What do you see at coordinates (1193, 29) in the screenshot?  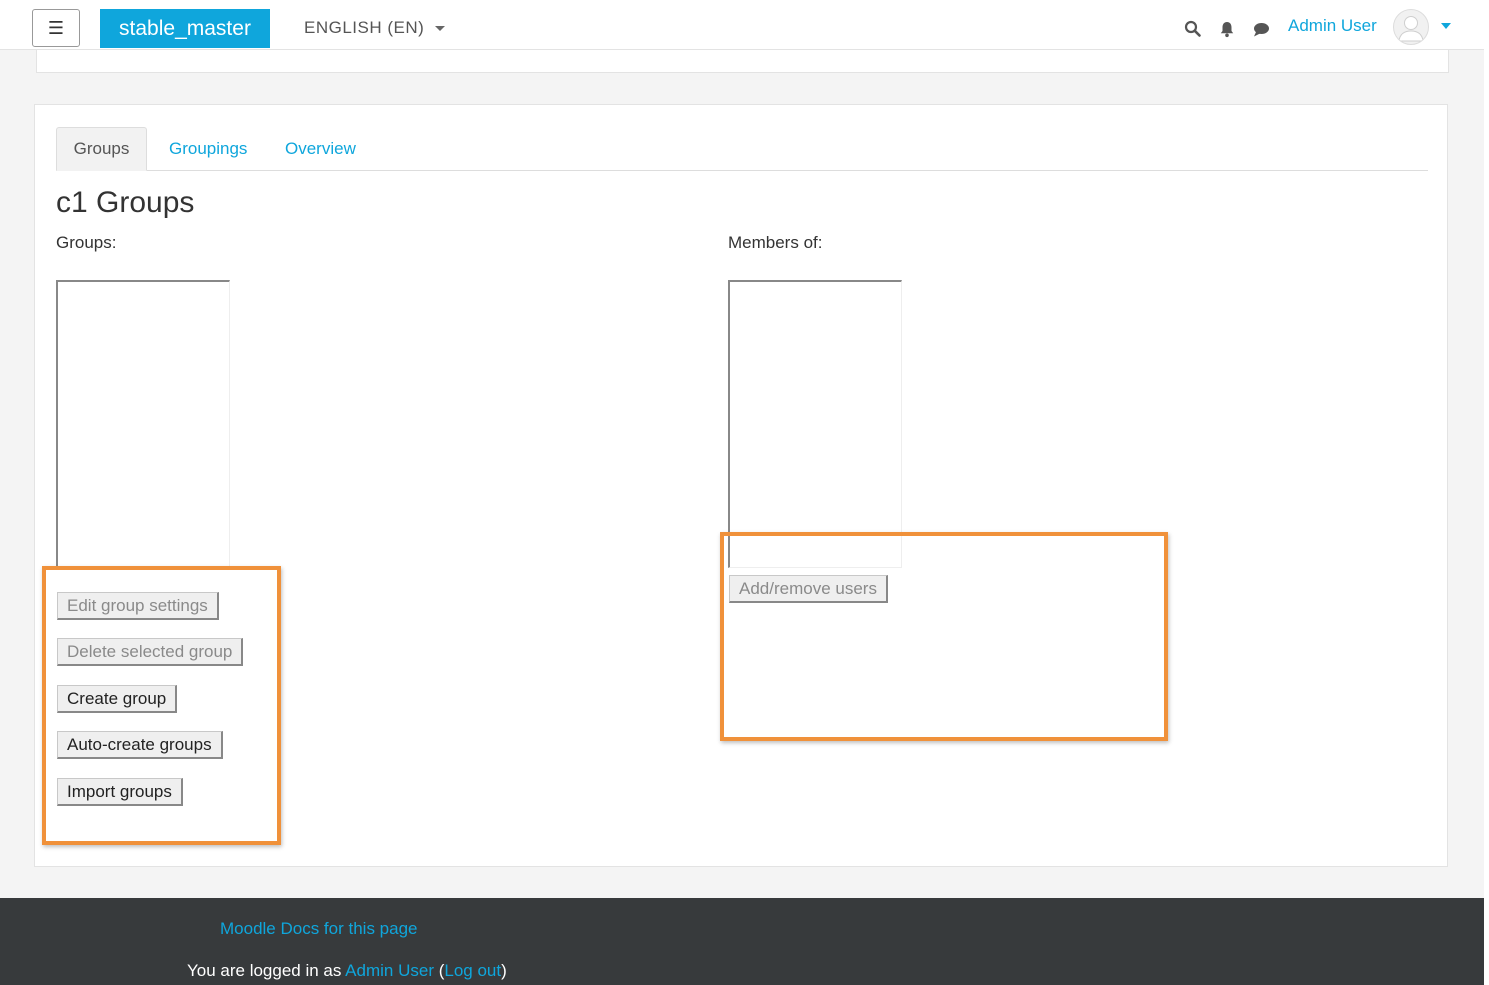 I see `search-icon` at bounding box center [1193, 29].